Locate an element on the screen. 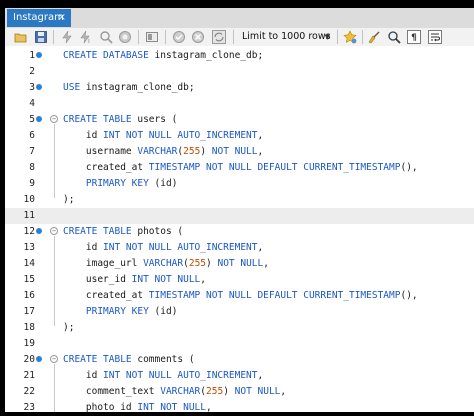 Image resolution: width=474 pixels, height=416 pixels. code-line: 19 is located at coordinates (239, 344).